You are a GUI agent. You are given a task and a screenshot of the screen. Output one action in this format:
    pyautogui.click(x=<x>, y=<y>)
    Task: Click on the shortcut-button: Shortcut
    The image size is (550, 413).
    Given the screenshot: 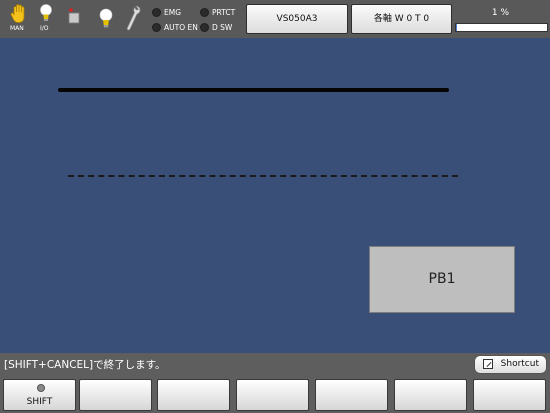 What is the action you would take?
    pyautogui.click(x=510, y=364)
    